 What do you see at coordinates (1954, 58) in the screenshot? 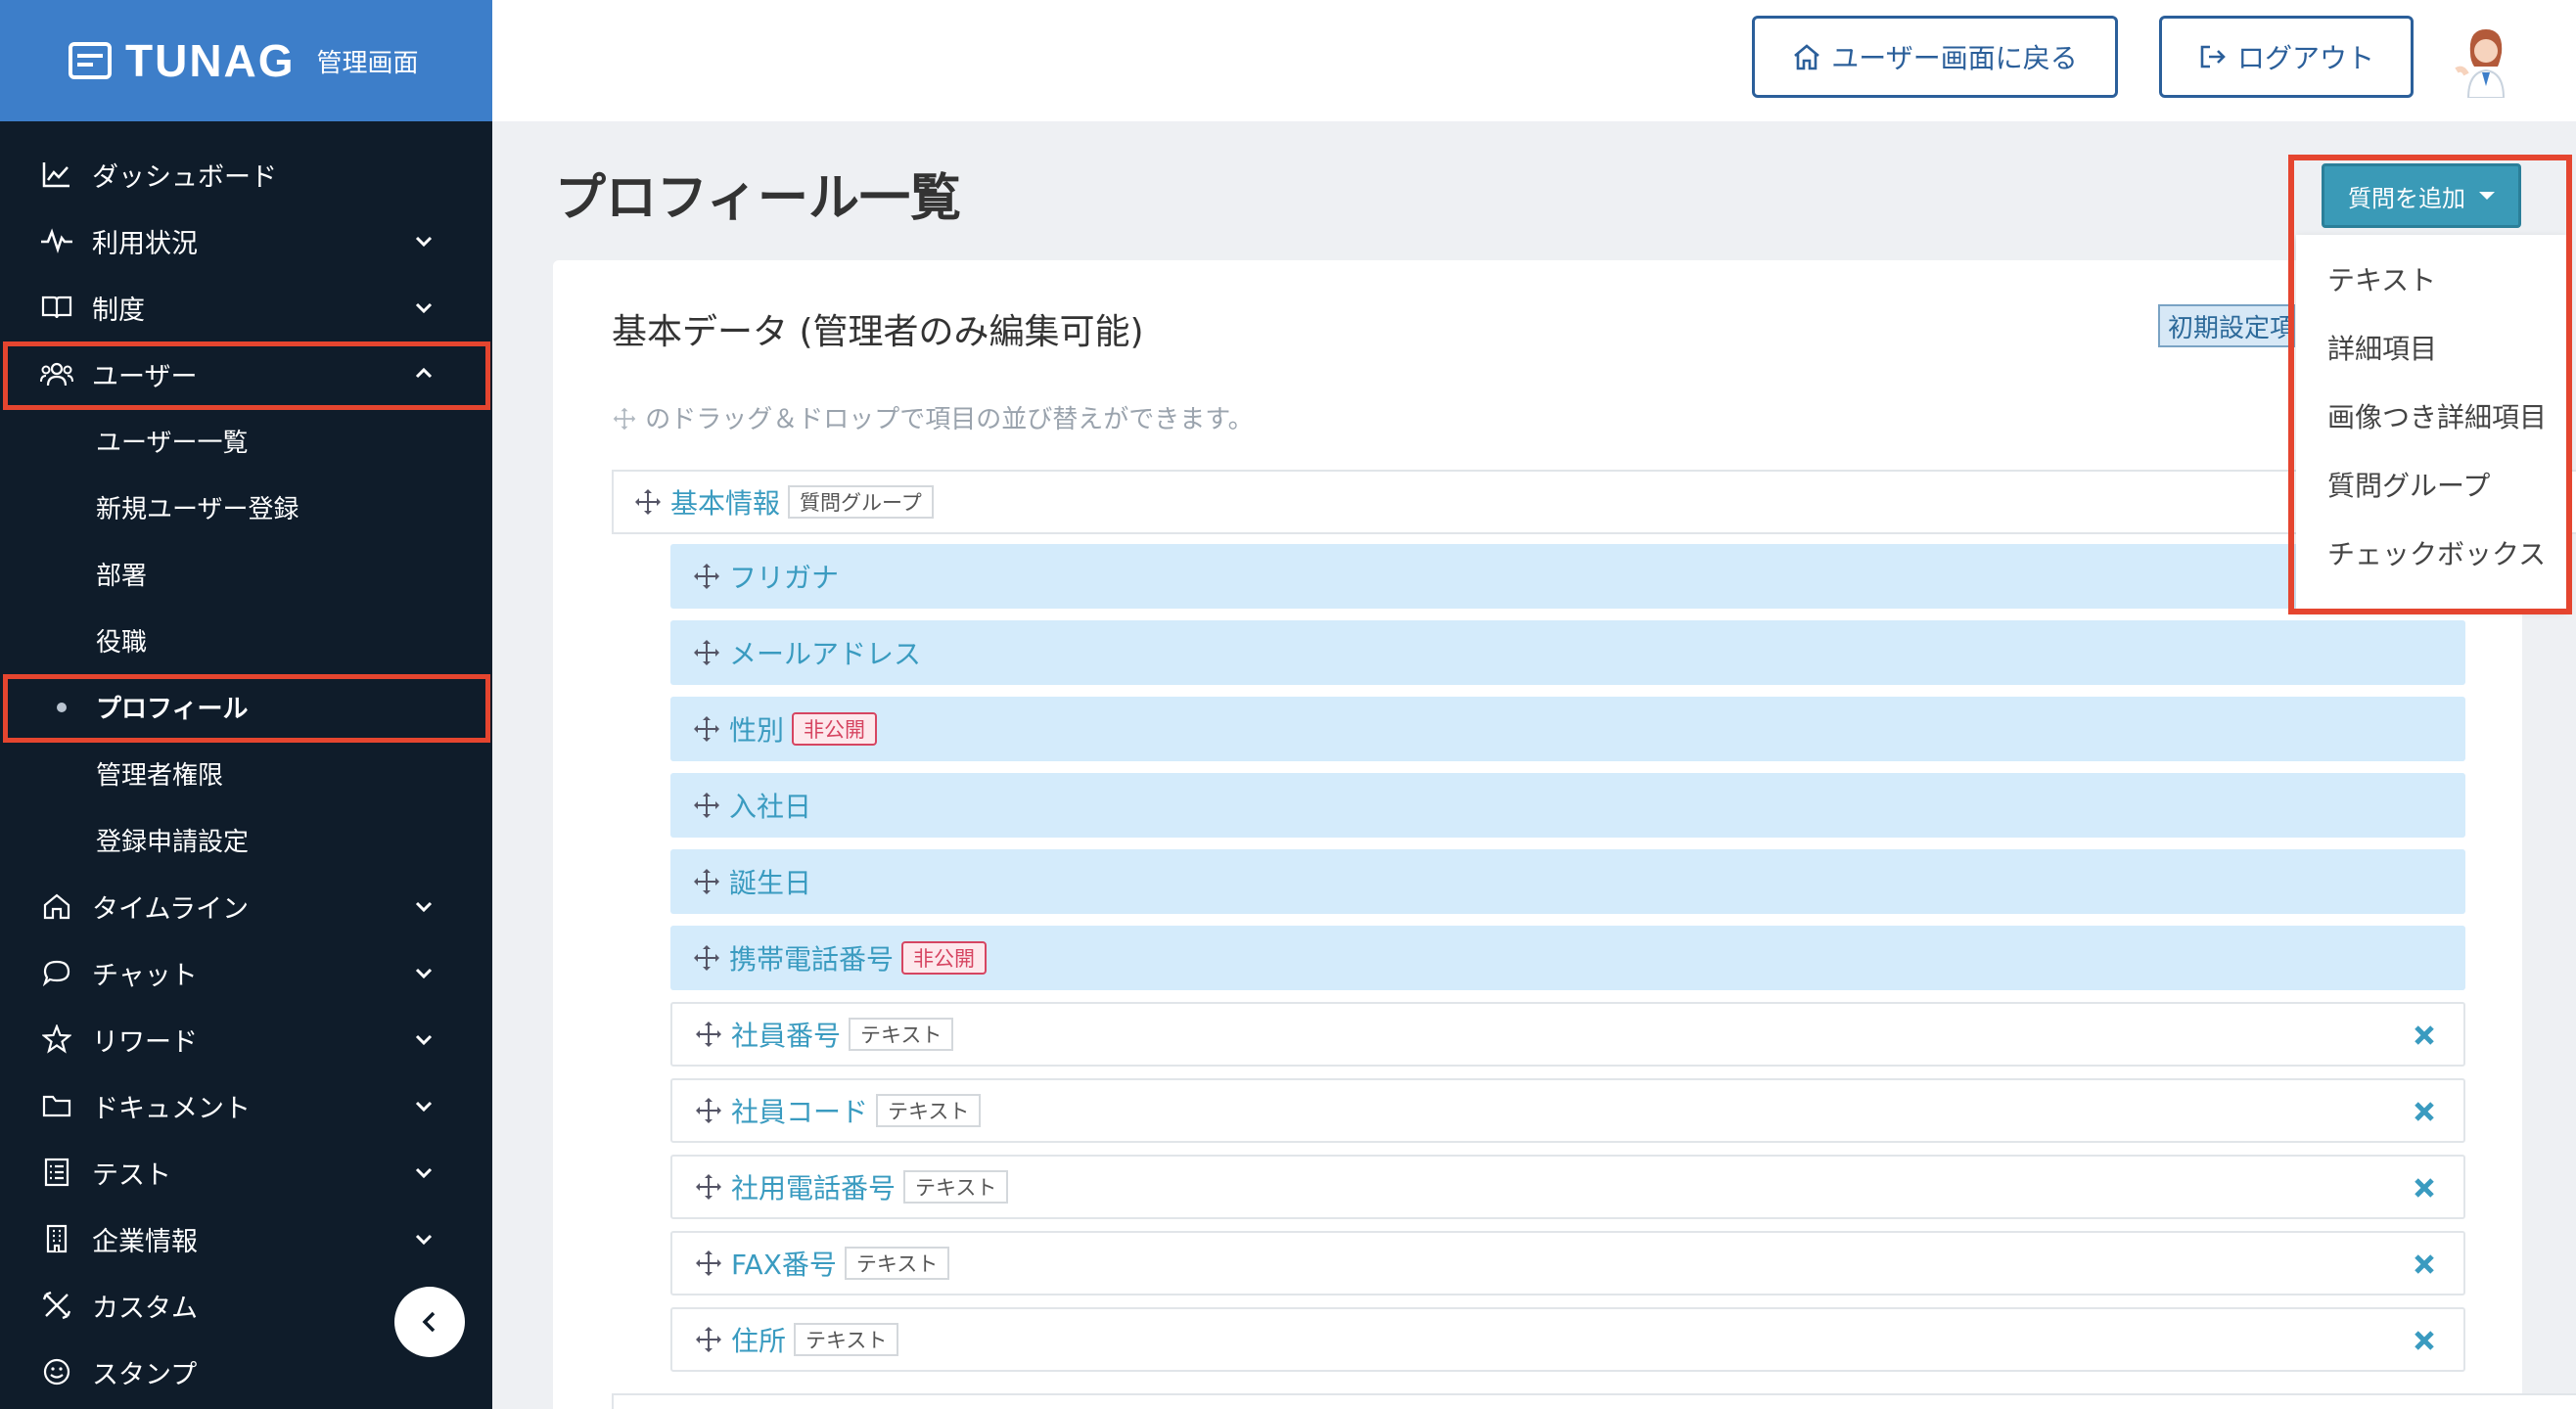
I see `back-to-user-label: ユーザー画面に戻る` at bounding box center [1954, 58].